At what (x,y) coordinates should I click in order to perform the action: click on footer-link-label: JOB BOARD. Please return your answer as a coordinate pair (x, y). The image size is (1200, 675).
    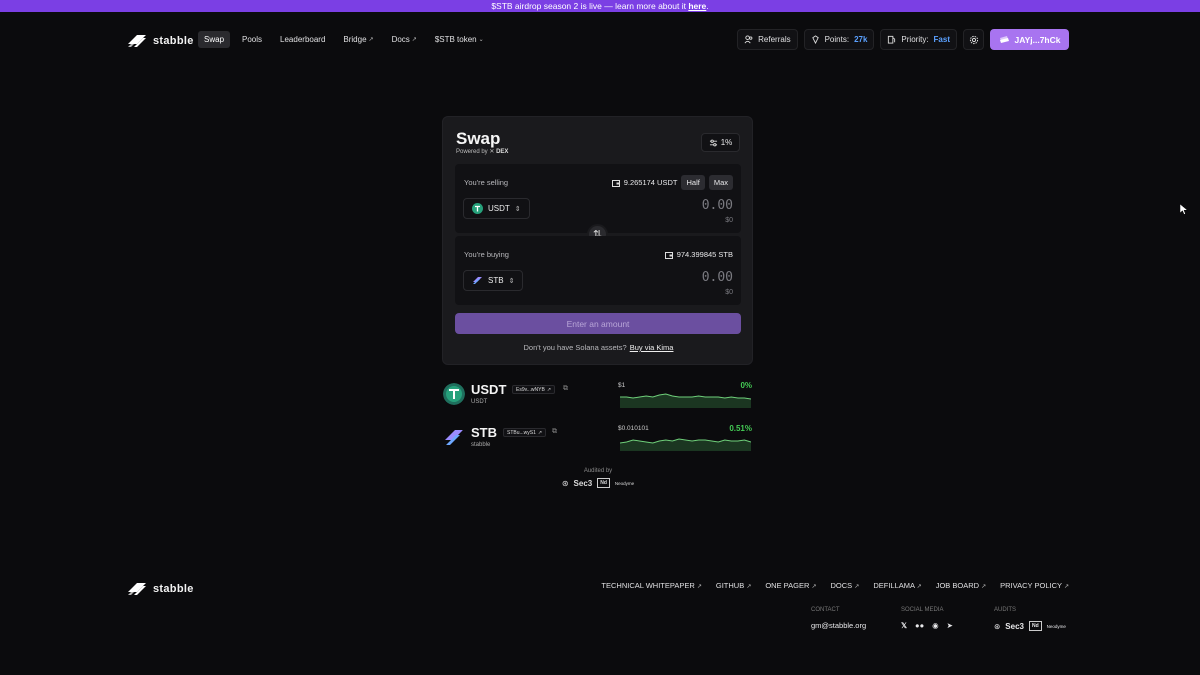
    Looking at the image, I should click on (957, 585).